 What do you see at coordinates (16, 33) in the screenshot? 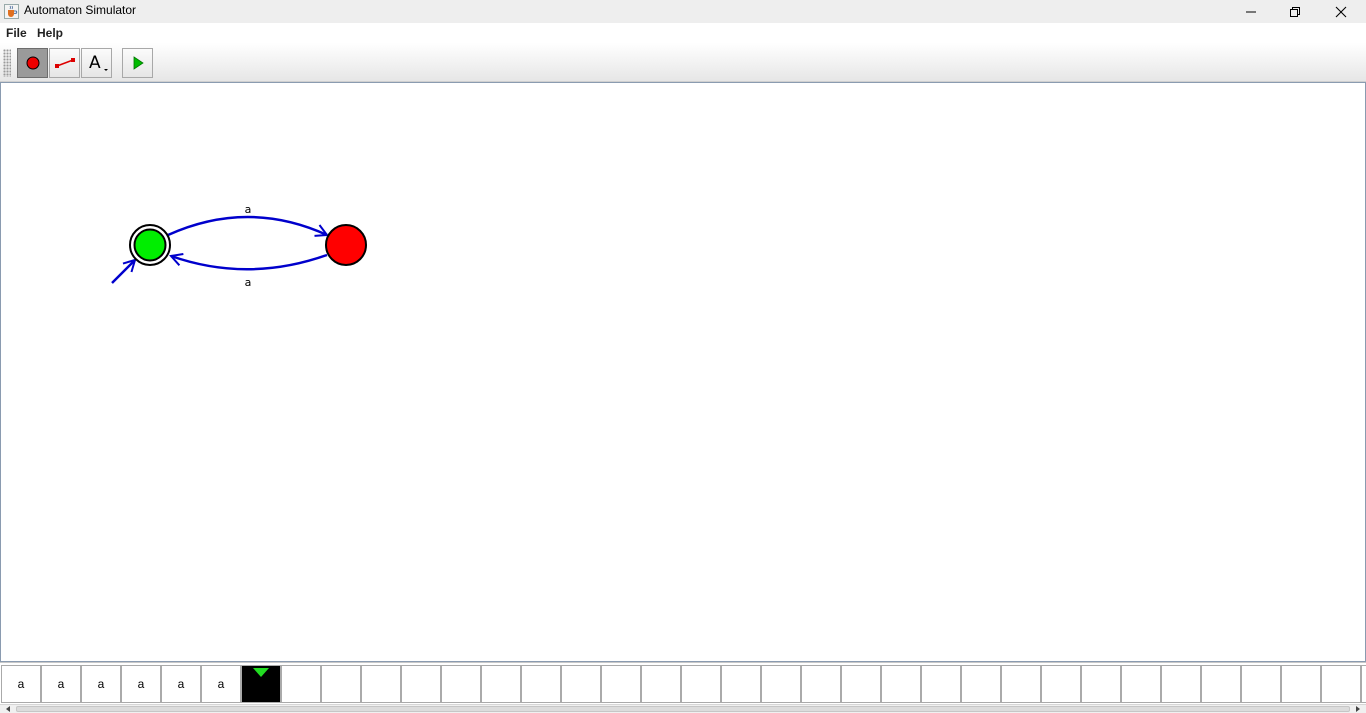
I see `menu-file: File` at bounding box center [16, 33].